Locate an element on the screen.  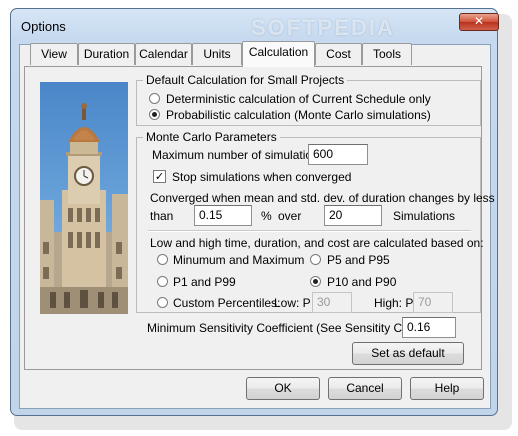
p1-p99-label: P1 and P99 is located at coordinates (204, 282).